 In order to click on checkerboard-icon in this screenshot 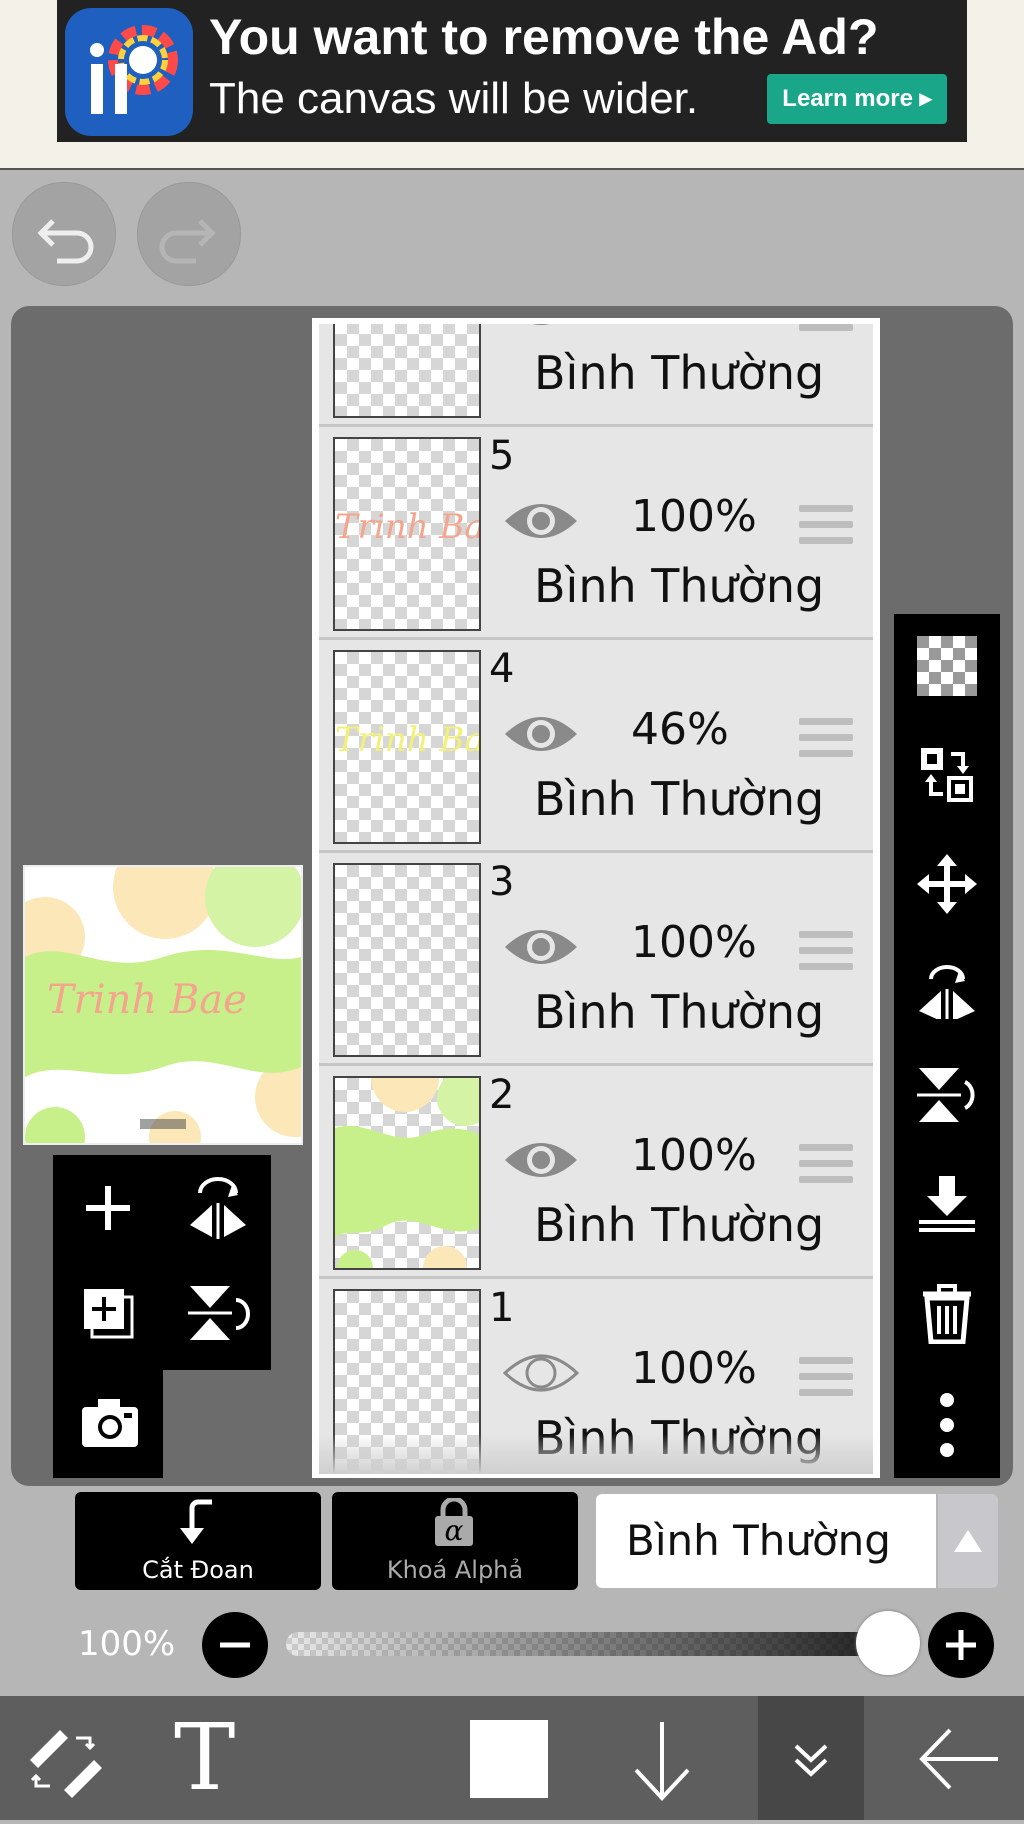, I will do `click(947, 666)`.